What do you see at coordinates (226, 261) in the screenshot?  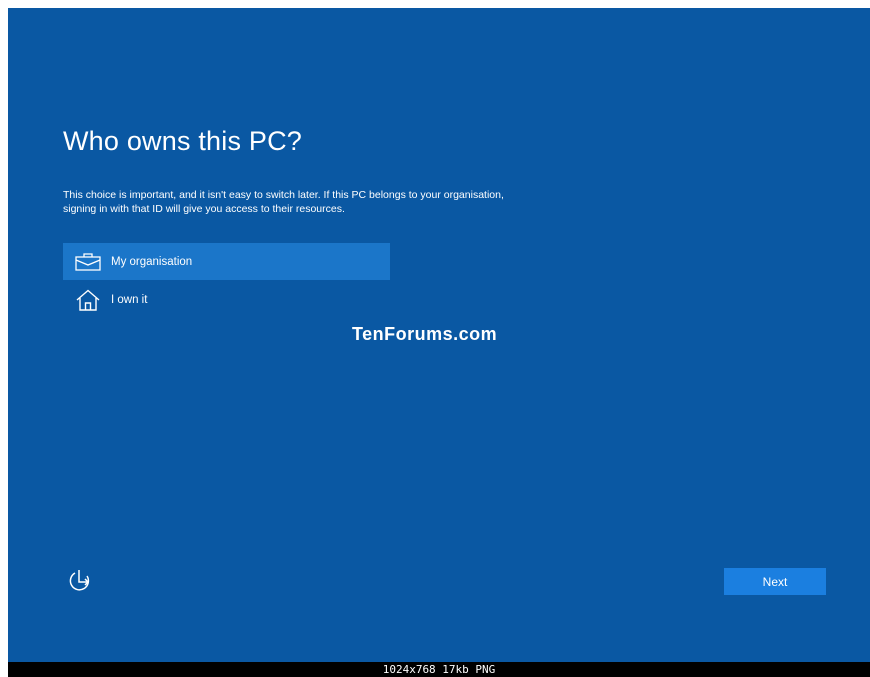 I see `option-my-organisation: My organisation` at bounding box center [226, 261].